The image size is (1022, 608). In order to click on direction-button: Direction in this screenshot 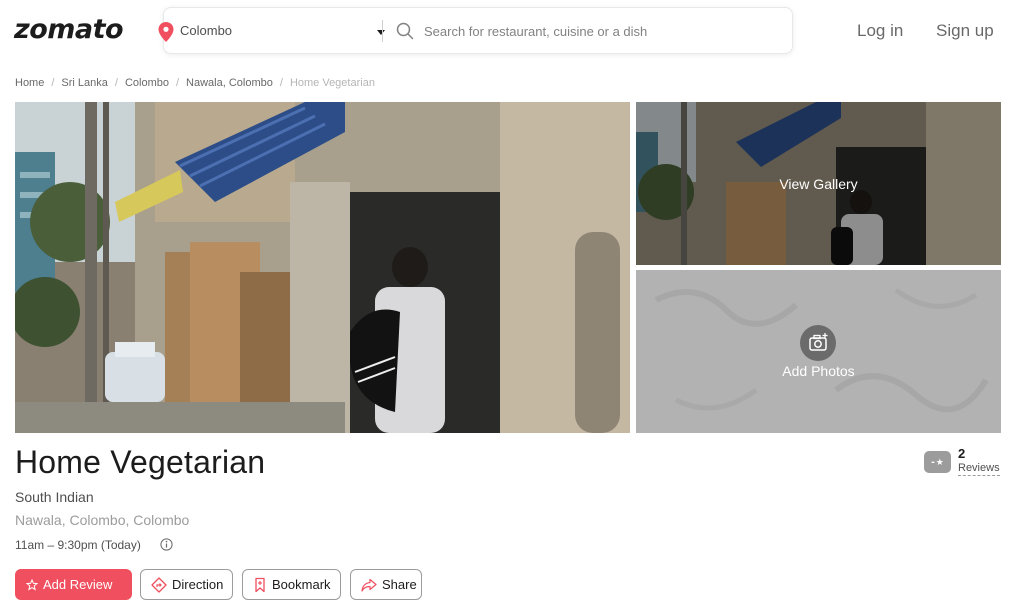, I will do `click(186, 584)`.